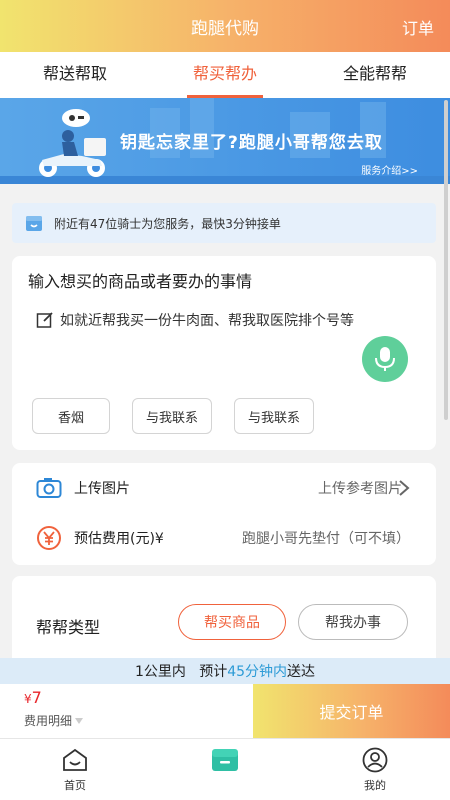 The image size is (450, 800). What do you see at coordinates (375, 760) in the screenshot?
I see `profile-icon` at bounding box center [375, 760].